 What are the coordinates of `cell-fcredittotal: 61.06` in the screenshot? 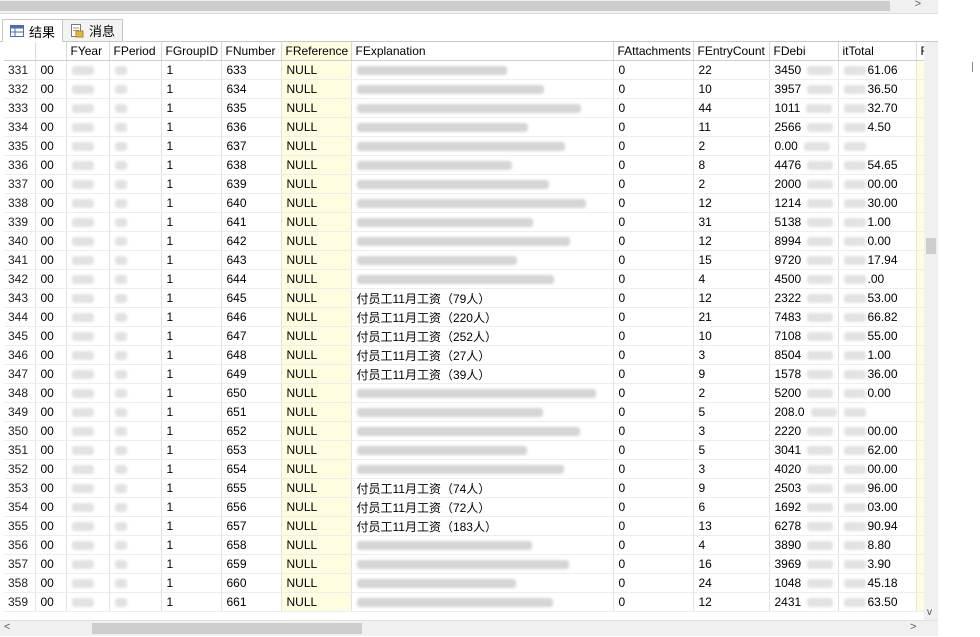 It's located at (877, 70).